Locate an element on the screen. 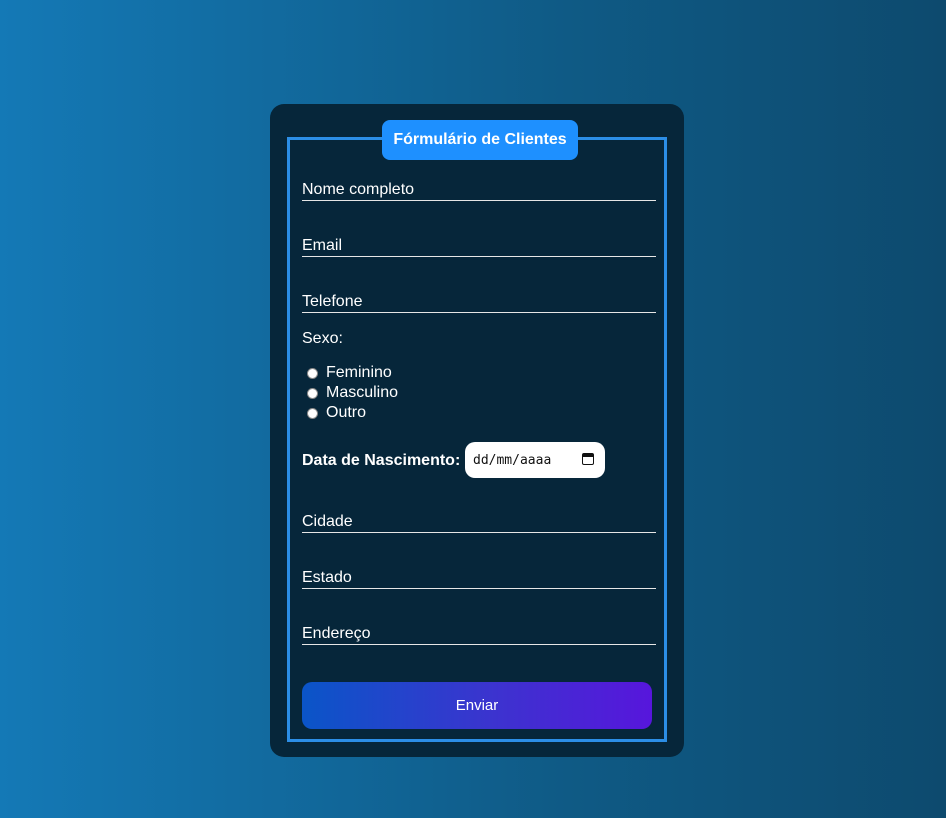  nascimento-label: Data de Nascimento: is located at coordinates (381, 460).